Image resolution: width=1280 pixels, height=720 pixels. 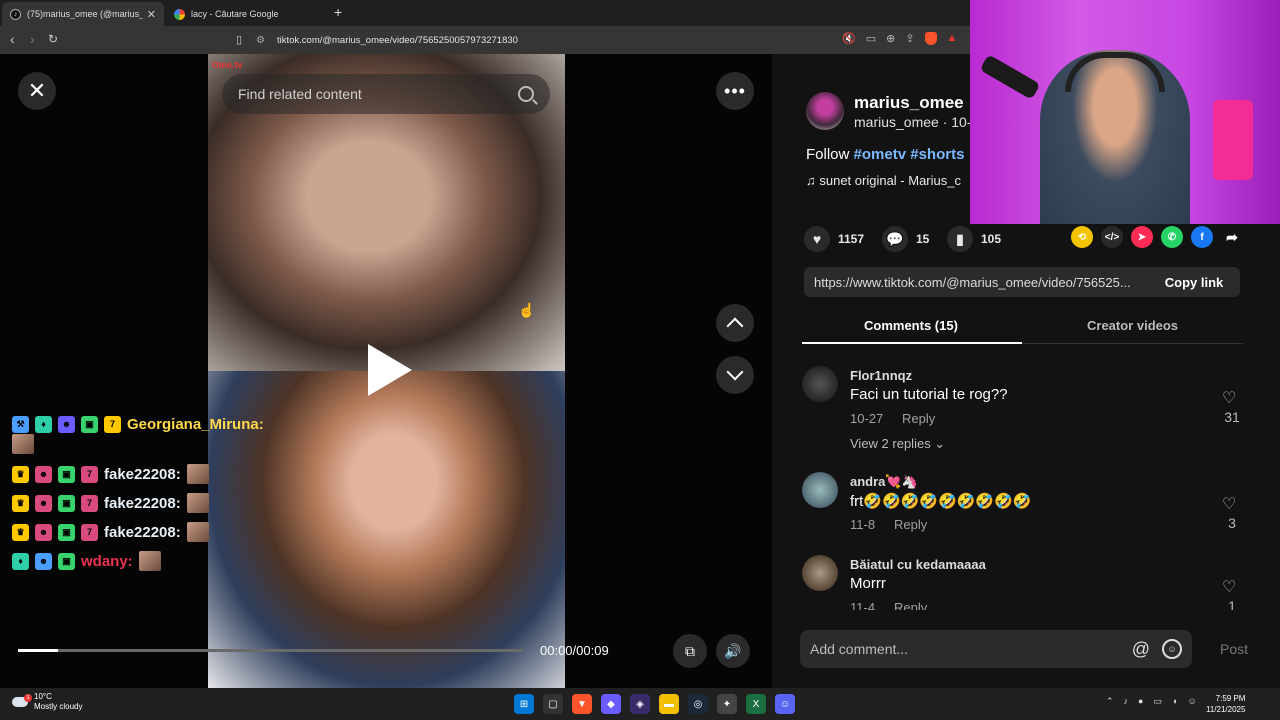 I want to click on tab-google: lacy - Căutare Google, so click(x=247, y=14).